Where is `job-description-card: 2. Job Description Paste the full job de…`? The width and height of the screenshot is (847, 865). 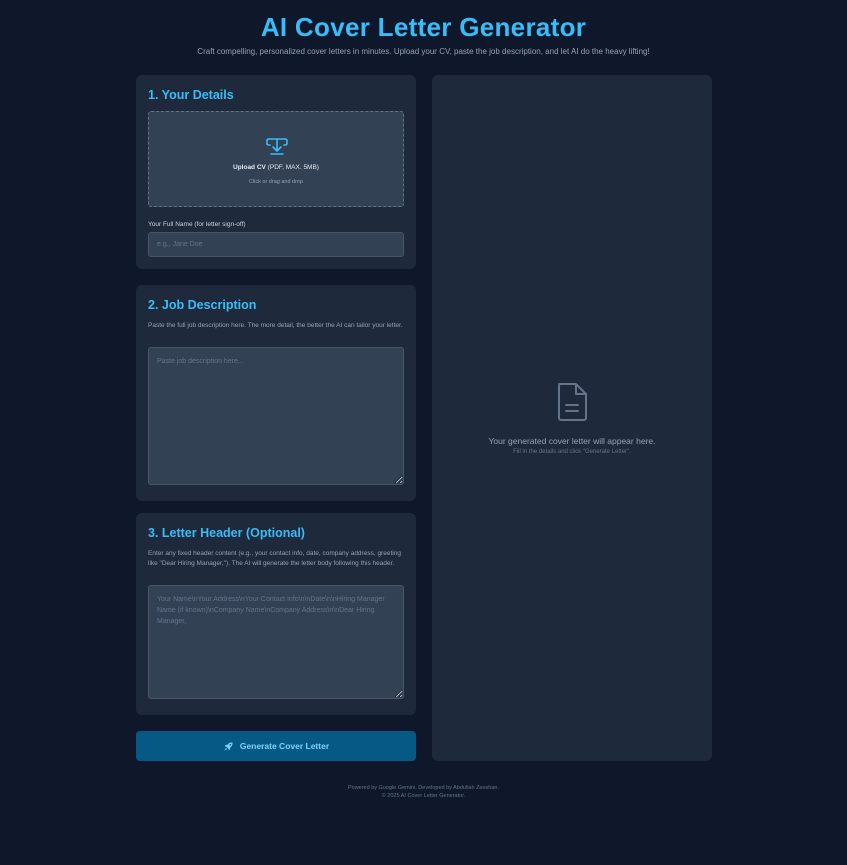 job-description-card: 2. Job Description Paste the full job de… is located at coordinates (276, 393).